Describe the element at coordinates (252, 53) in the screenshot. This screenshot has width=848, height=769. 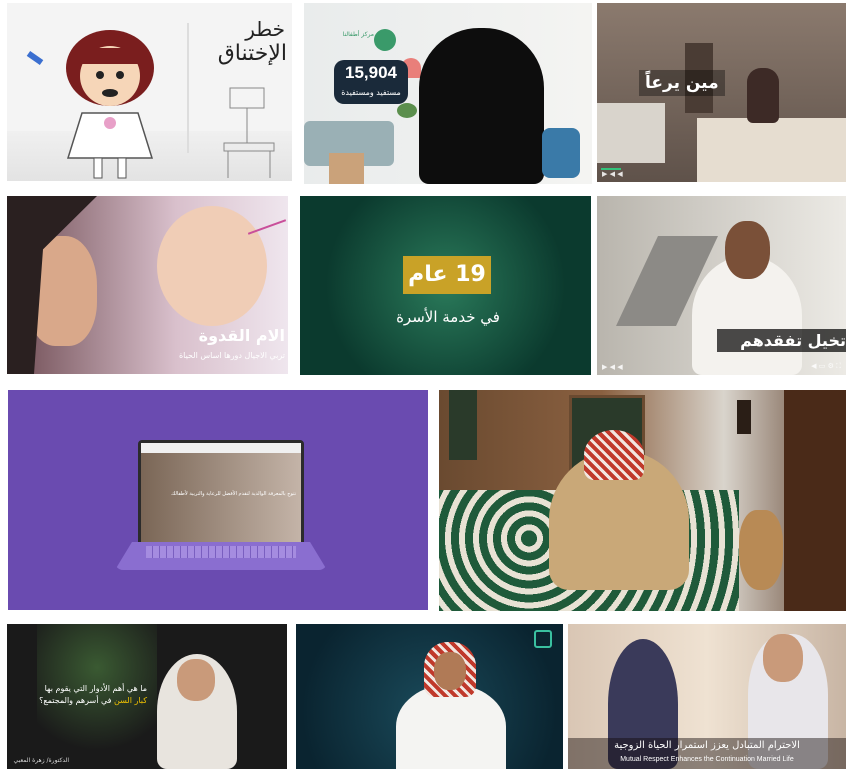
I see `title-line2: الإختناق` at that location.